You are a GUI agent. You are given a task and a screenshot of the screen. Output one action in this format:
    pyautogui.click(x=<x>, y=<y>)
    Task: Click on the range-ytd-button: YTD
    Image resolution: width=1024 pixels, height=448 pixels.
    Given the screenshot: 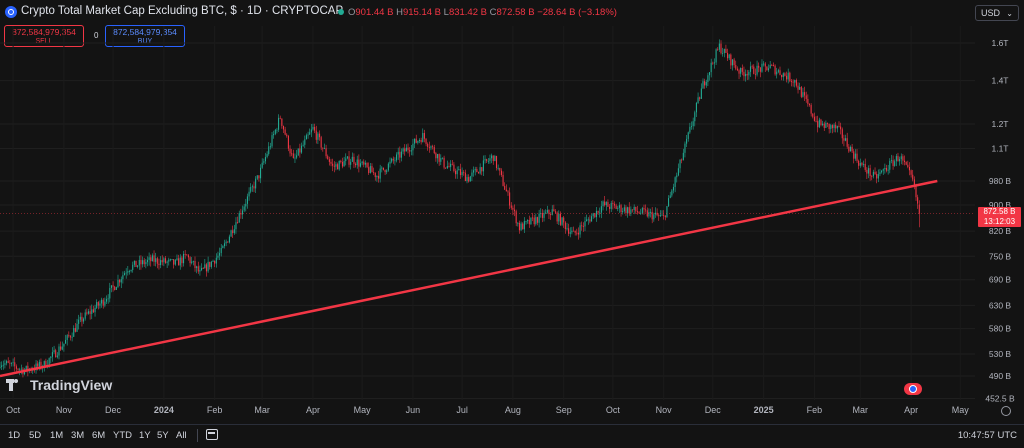 What is the action you would take?
    pyautogui.click(x=122, y=435)
    